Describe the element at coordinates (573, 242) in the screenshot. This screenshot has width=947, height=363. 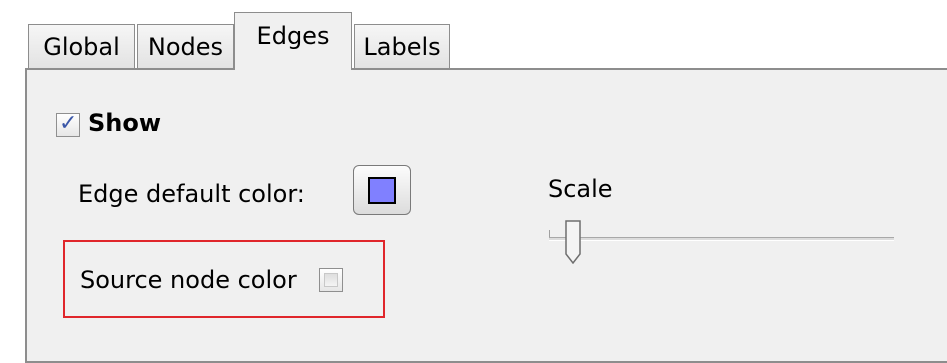
I see `scale-slider-thumb` at that location.